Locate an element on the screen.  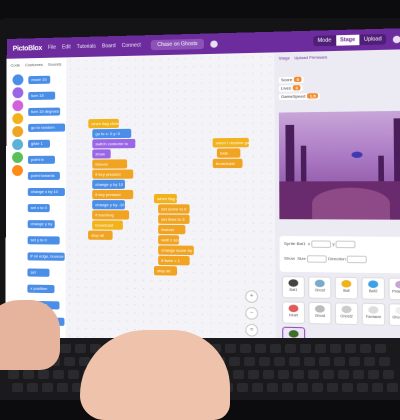
tab-code: Code is located at coordinates (15, 64).